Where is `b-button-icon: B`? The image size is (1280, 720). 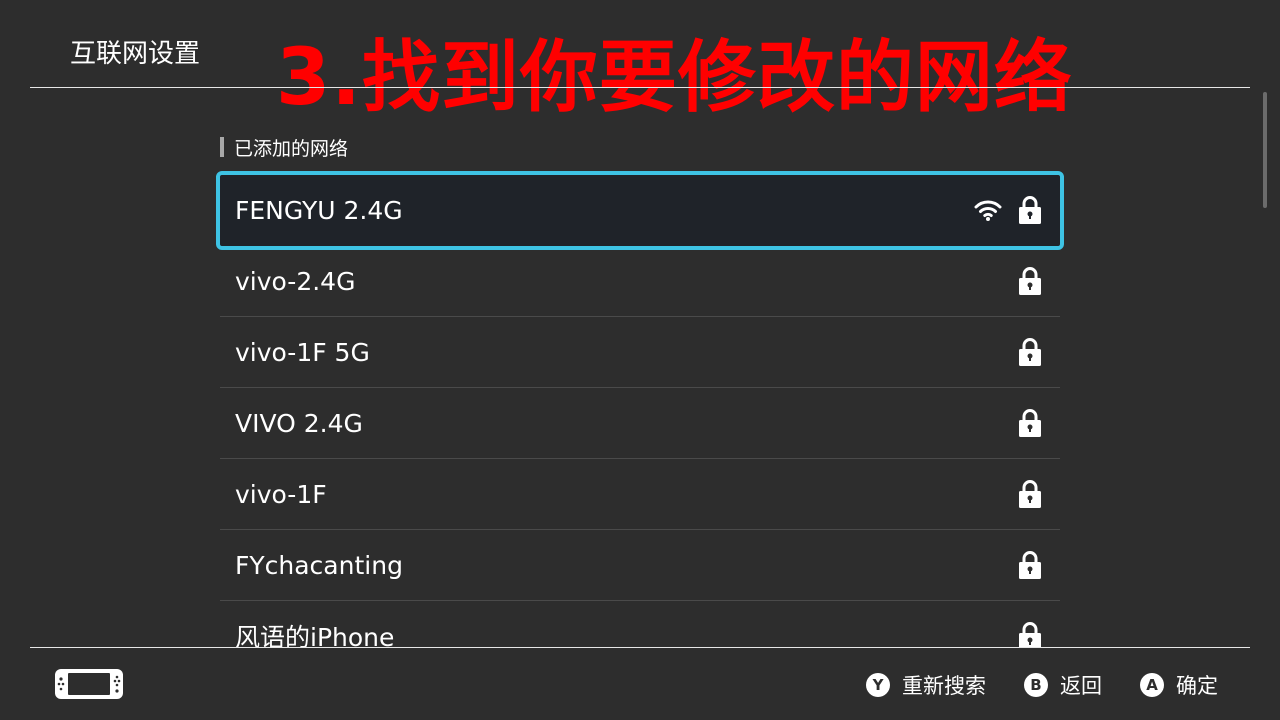
b-button-icon: B is located at coordinates (1036, 685).